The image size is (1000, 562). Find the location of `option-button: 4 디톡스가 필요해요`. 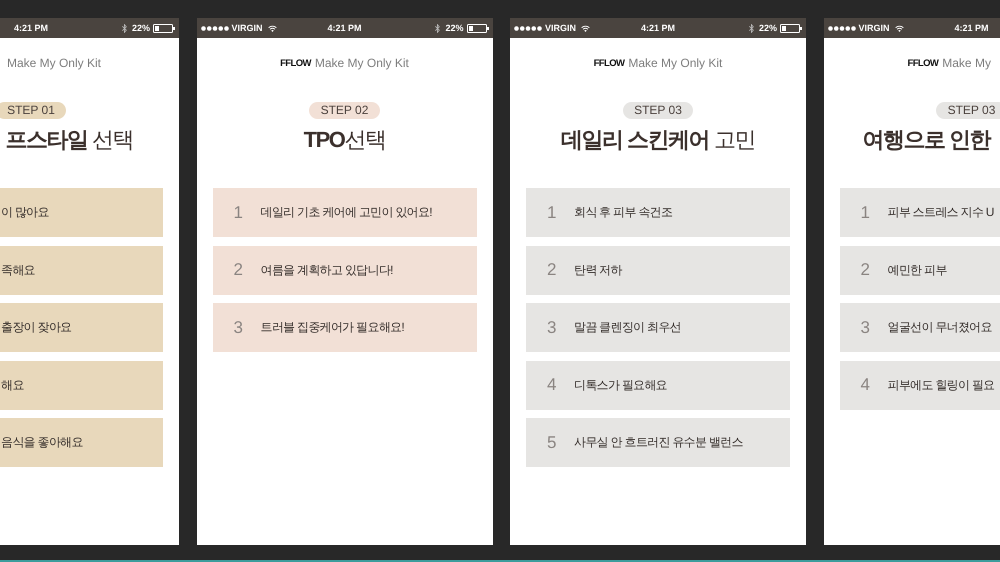

option-button: 4 디톡스가 필요해요 is located at coordinates (658, 385).